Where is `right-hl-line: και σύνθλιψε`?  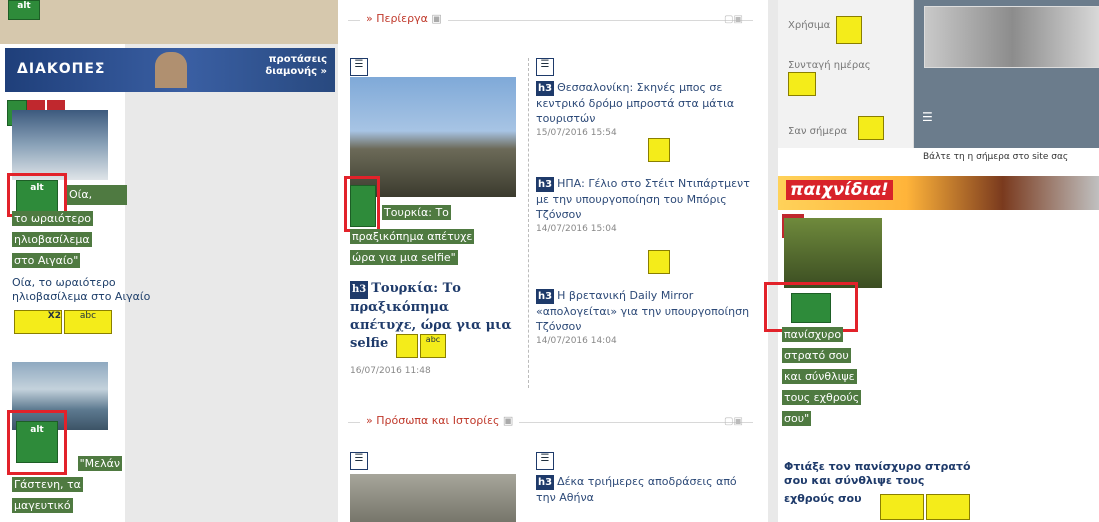 right-hl-line: και σύνθλιψε is located at coordinates (819, 376).